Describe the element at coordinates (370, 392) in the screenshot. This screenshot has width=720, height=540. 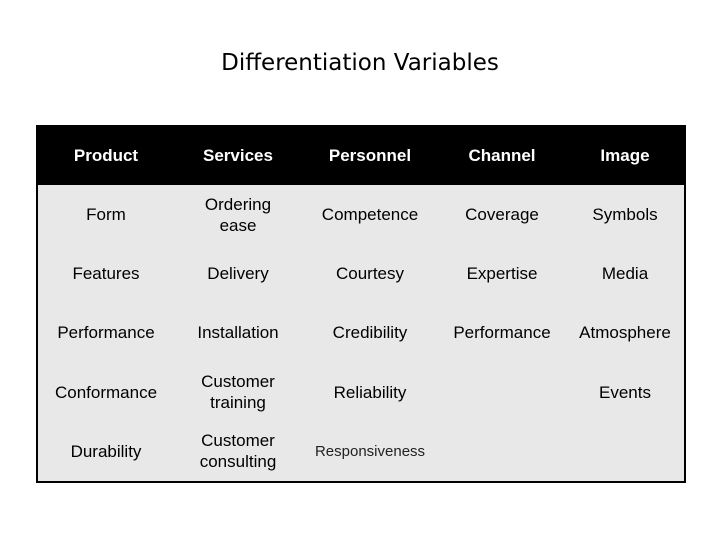
I see `table-cell: Reliability` at that location.